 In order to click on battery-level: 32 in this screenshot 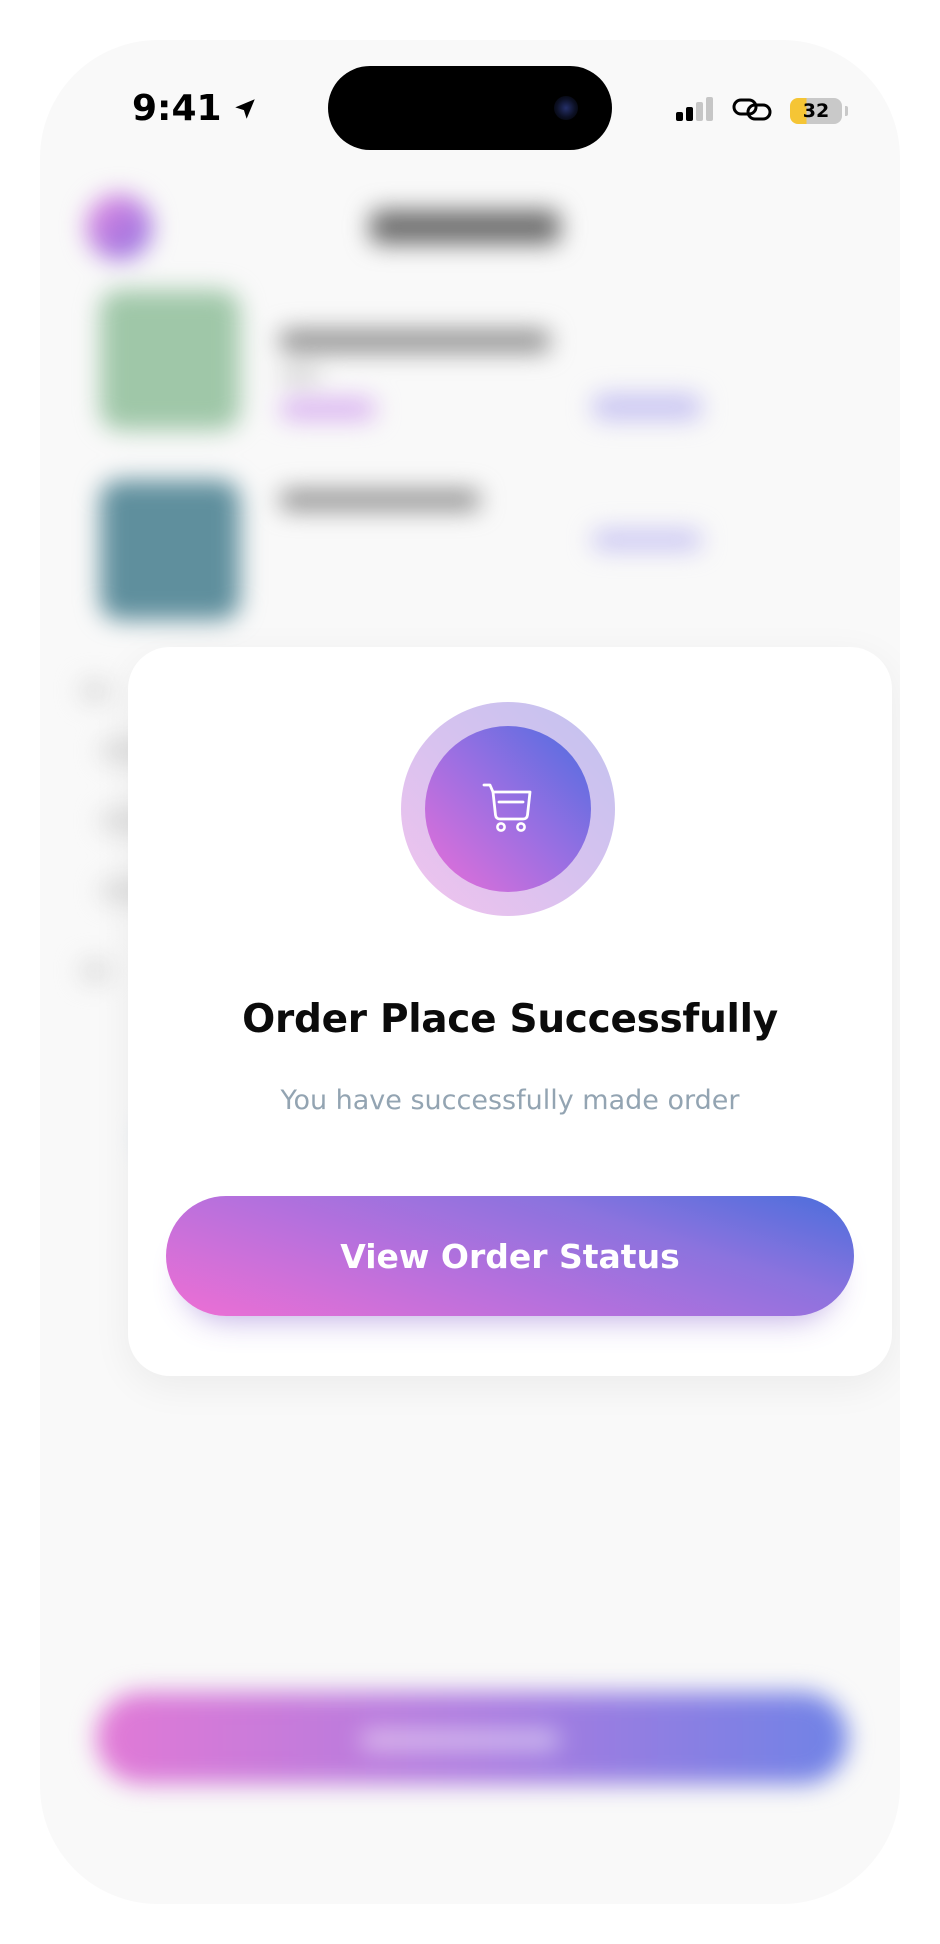, I will do `click(816, 111)`.